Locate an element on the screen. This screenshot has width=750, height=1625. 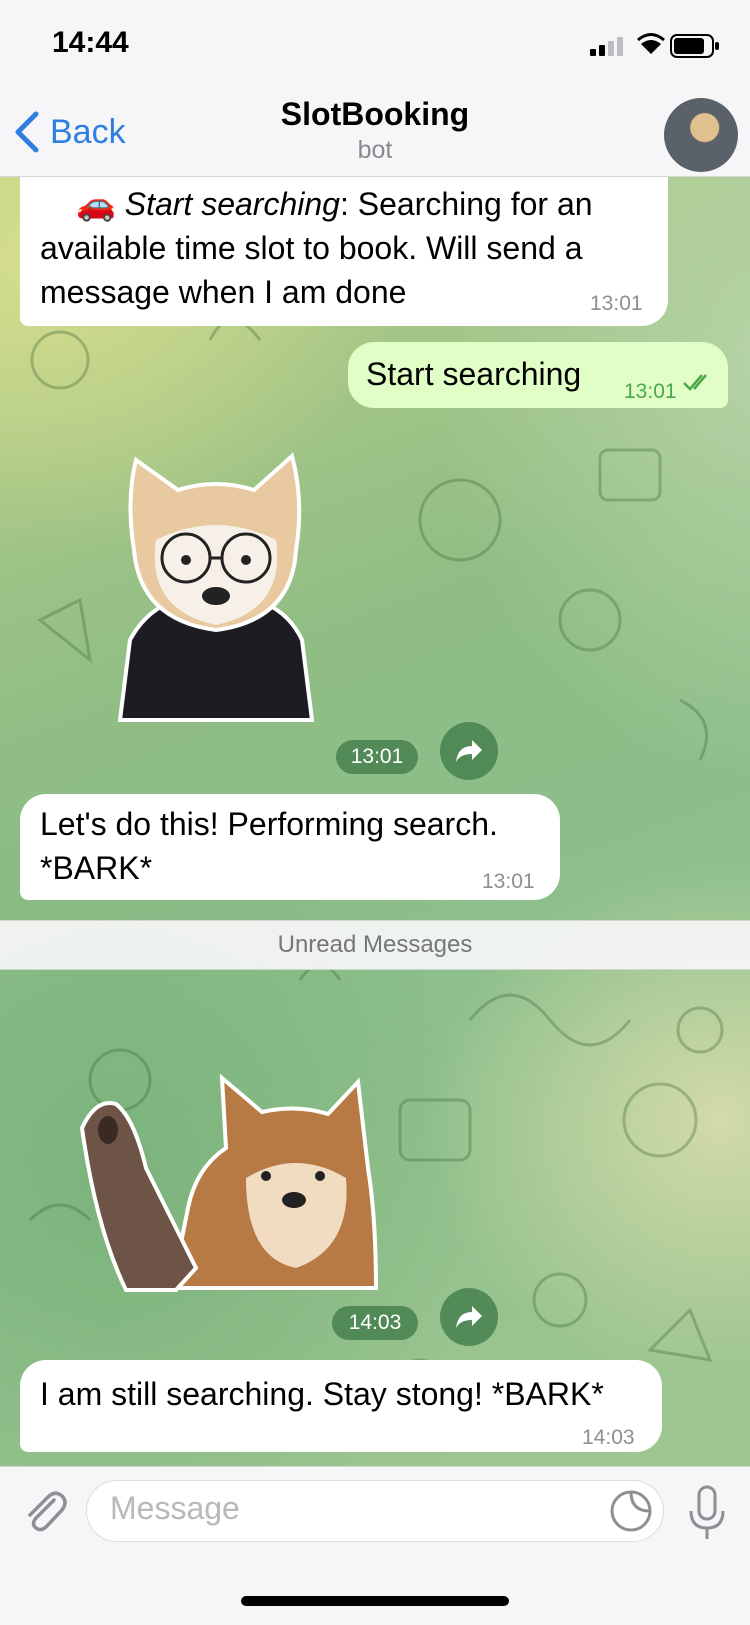
message-text: Let's do this! Performing search. is located at coordinates (269, 824).